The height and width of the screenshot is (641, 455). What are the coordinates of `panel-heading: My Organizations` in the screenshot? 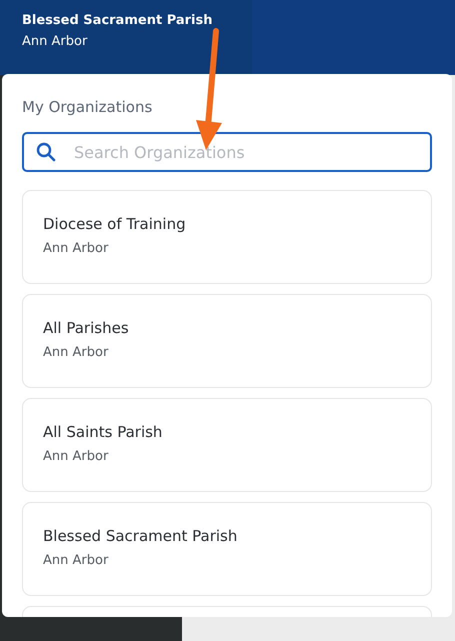 It's located at (88, 107).